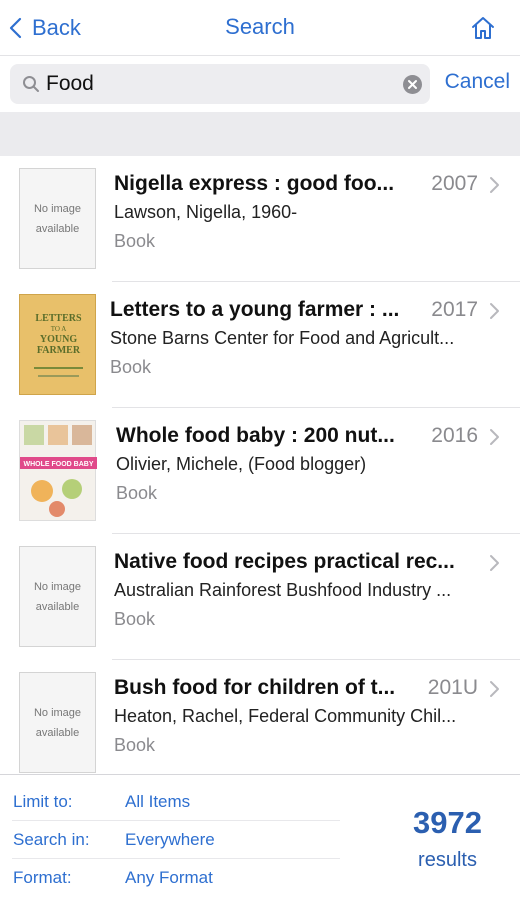 The width and height of the screenshot is (520, 900). I want to click on result-year: 2017, so click(454, 309).